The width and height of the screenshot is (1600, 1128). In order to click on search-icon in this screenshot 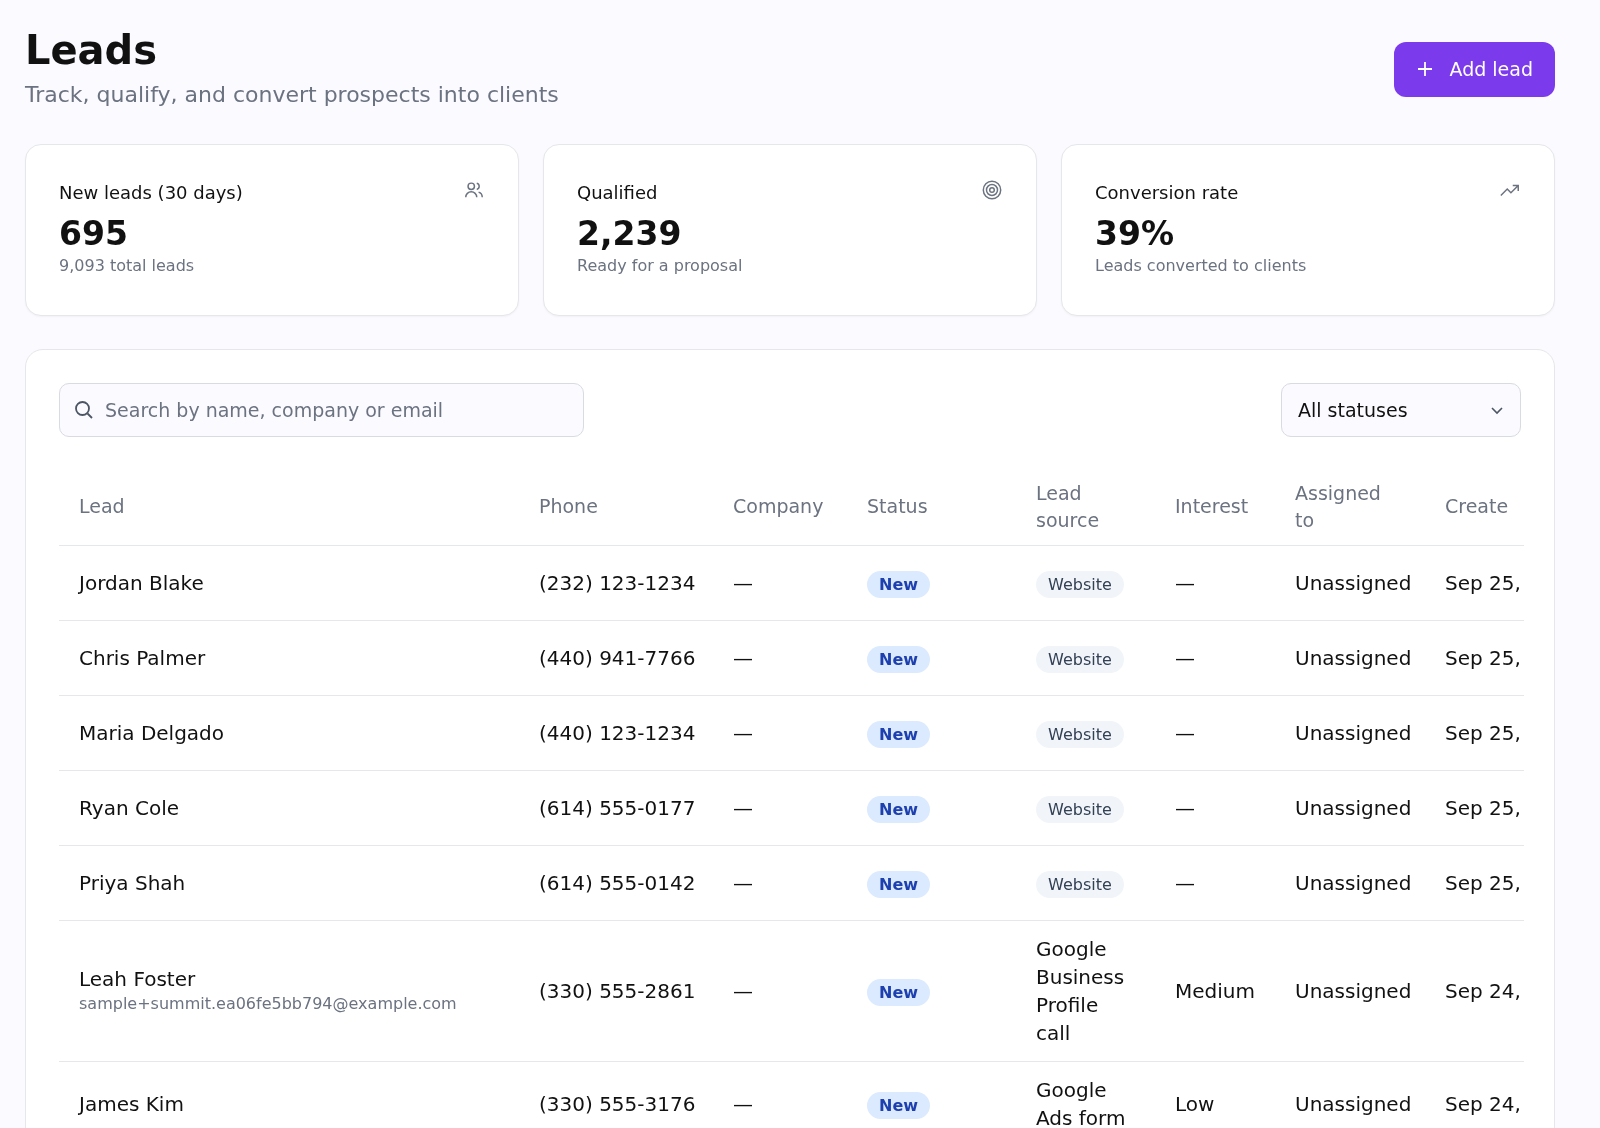, I will do `click(84, 410)`.